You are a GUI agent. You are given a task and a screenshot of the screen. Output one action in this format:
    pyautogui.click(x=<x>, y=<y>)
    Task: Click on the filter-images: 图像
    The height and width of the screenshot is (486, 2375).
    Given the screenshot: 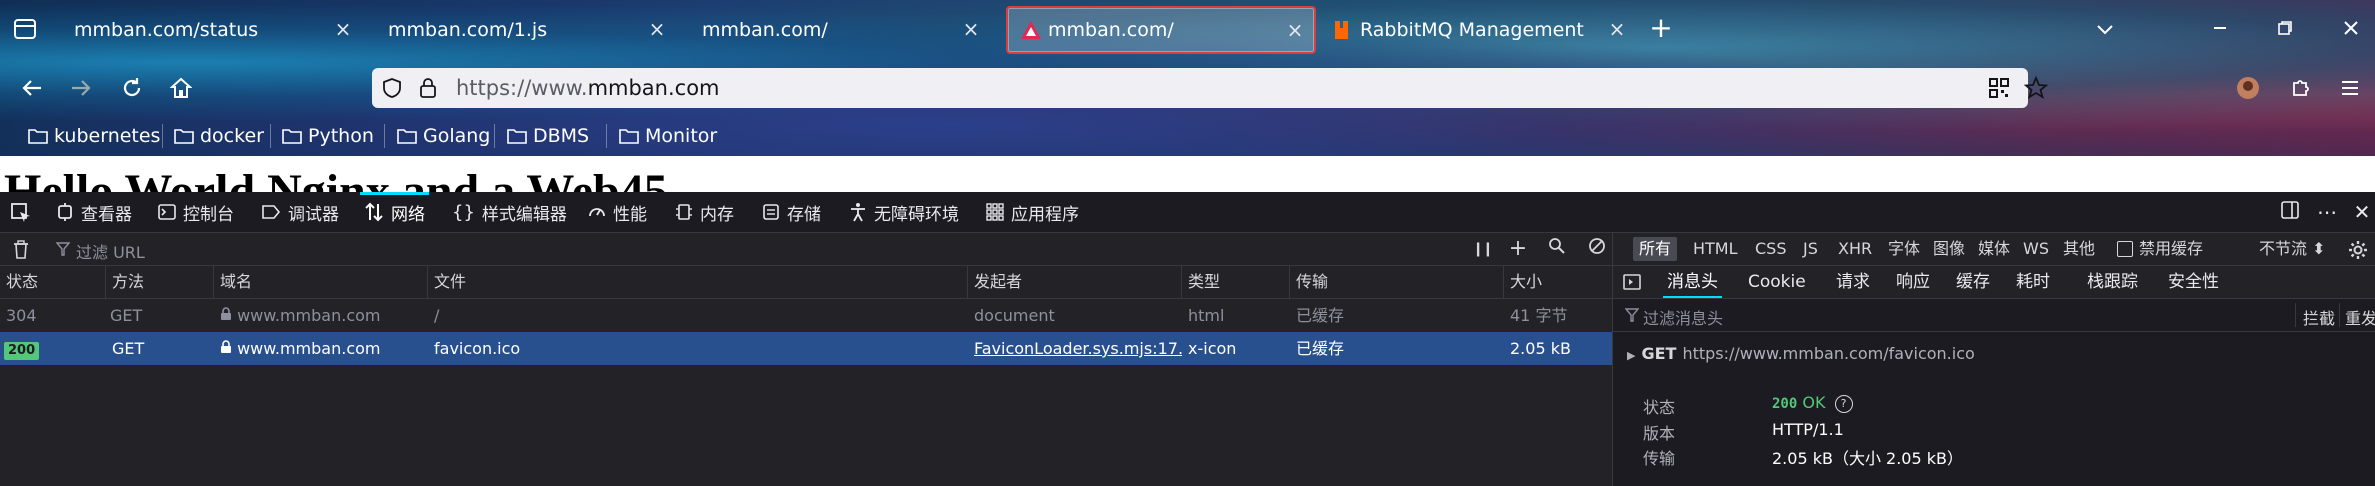 What is the action you would take?
    pyautogui.click(x=1949, y=249)
    